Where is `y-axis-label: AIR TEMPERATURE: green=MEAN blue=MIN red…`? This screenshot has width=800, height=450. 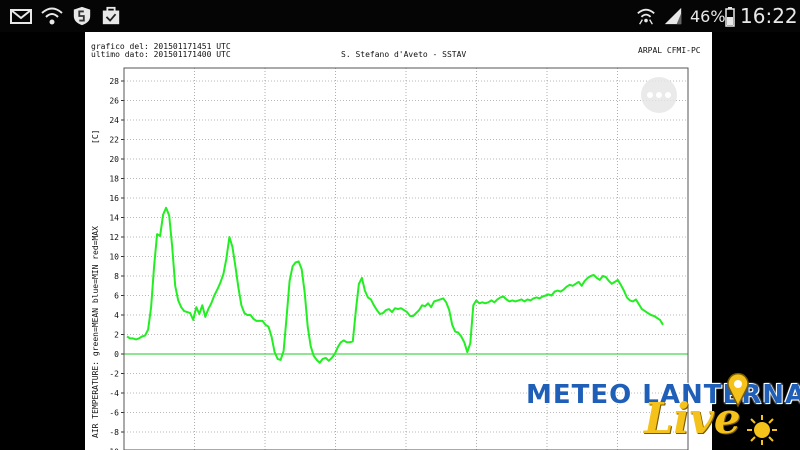 y-axis-label: AIR TEMPERATURE: green=MEAN blue=MIN red… is located at coordinates (95, 332).